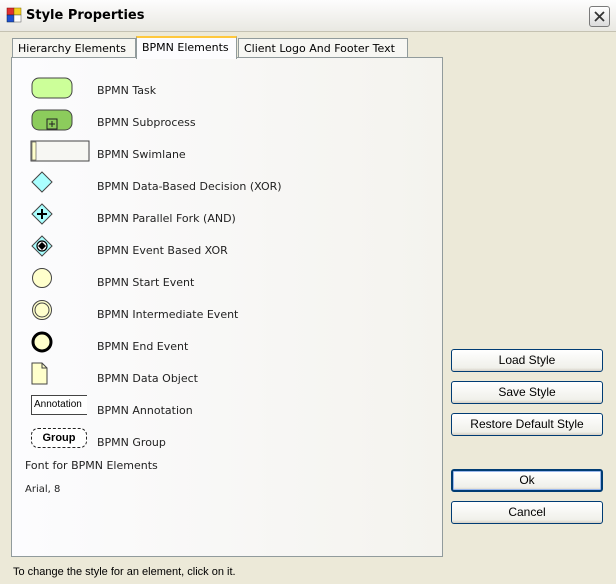  What do you see at coordinates (14, 15) in the screenshot?
I see `app-icon` at bounding box center [14, 15].